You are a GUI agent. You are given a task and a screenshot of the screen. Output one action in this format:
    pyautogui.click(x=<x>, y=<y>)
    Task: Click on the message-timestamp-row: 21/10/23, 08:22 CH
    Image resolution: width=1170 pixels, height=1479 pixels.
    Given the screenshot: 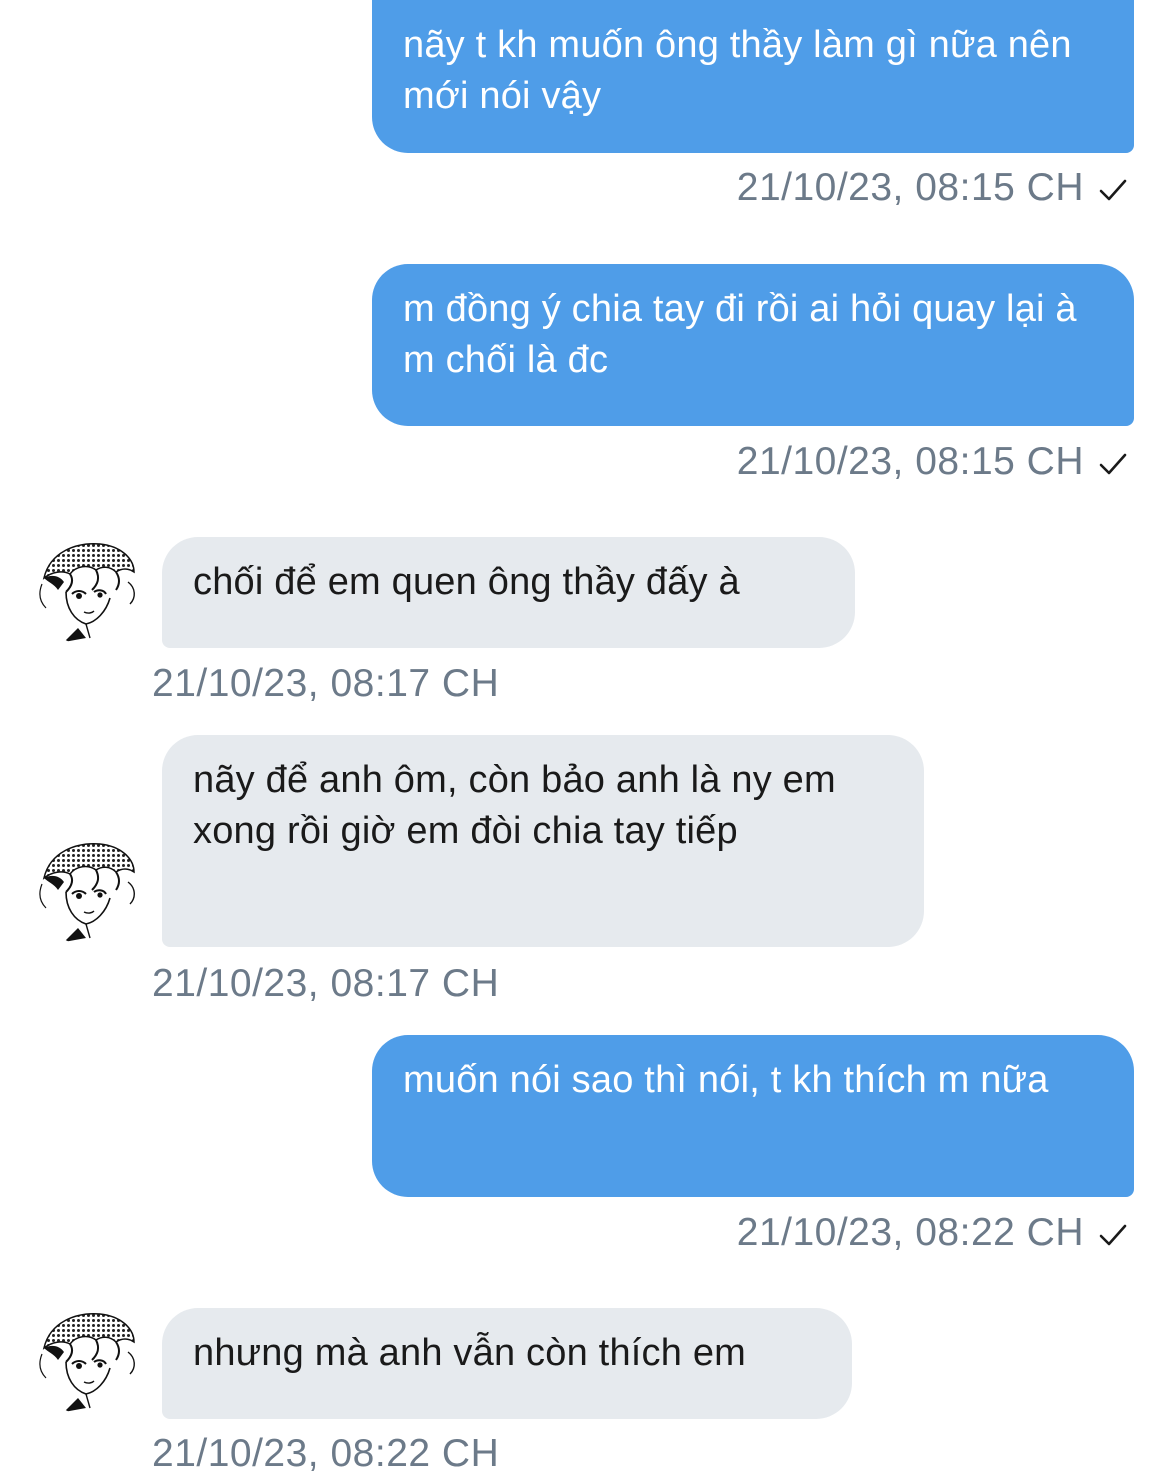 What is the action you would take?
    pyautogui.click(x=932, y=1233)
    